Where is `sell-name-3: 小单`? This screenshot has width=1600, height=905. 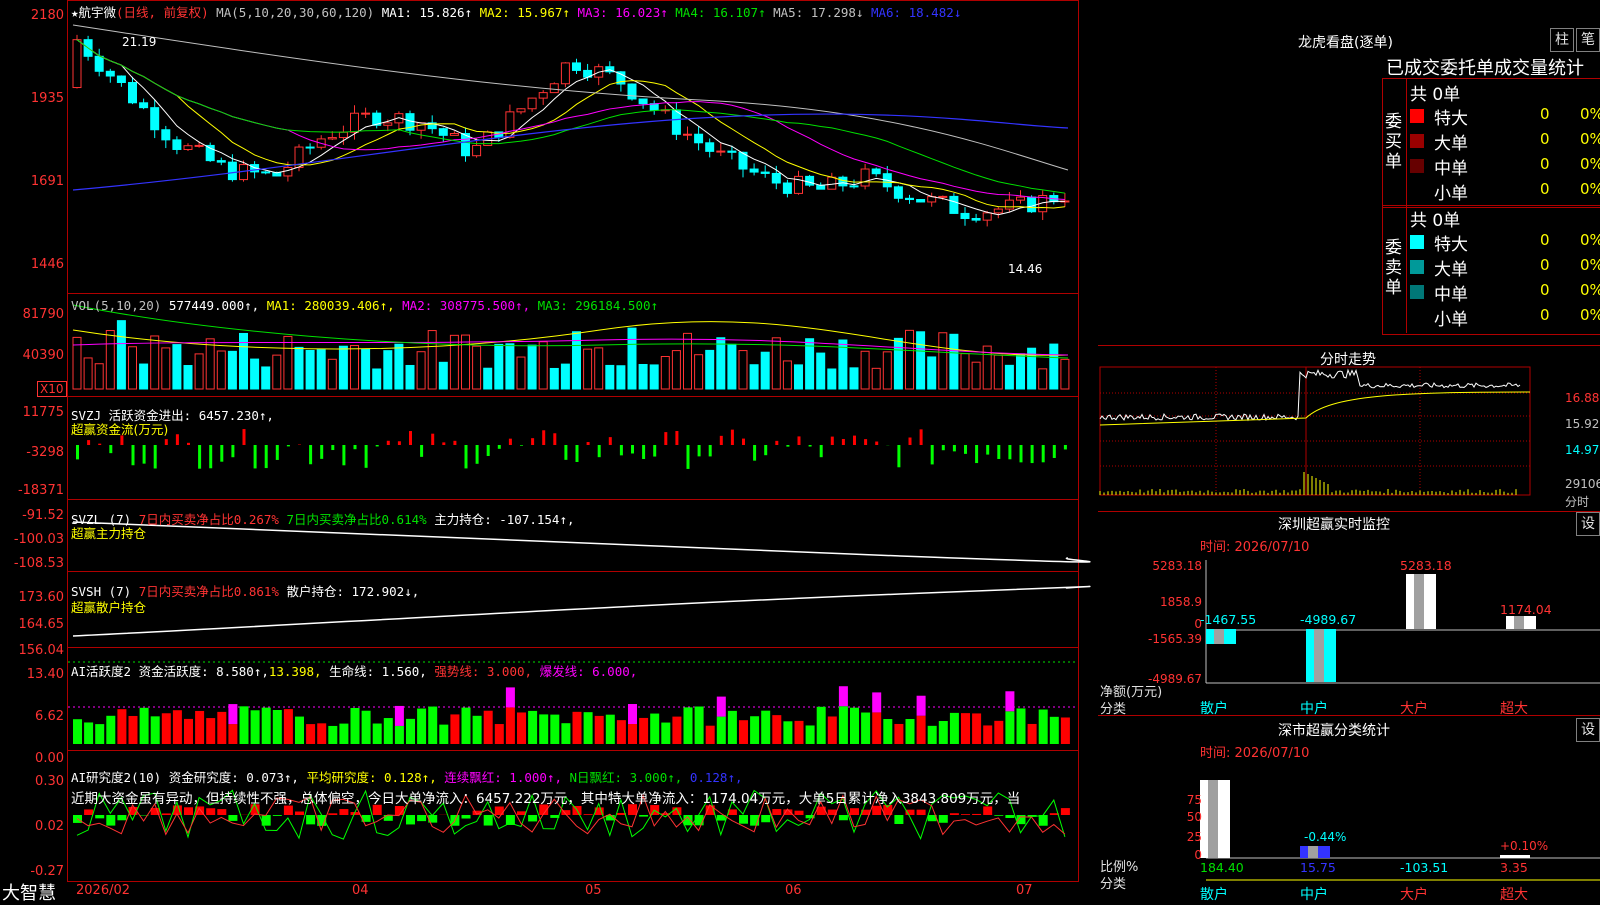 sell-name-3: 小单 is located at coordinates (1451, 317).